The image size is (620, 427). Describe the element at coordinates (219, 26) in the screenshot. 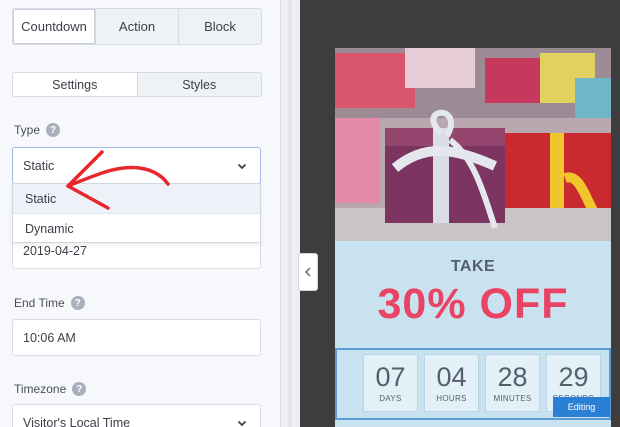

I see `tab-block: Block` at that location.